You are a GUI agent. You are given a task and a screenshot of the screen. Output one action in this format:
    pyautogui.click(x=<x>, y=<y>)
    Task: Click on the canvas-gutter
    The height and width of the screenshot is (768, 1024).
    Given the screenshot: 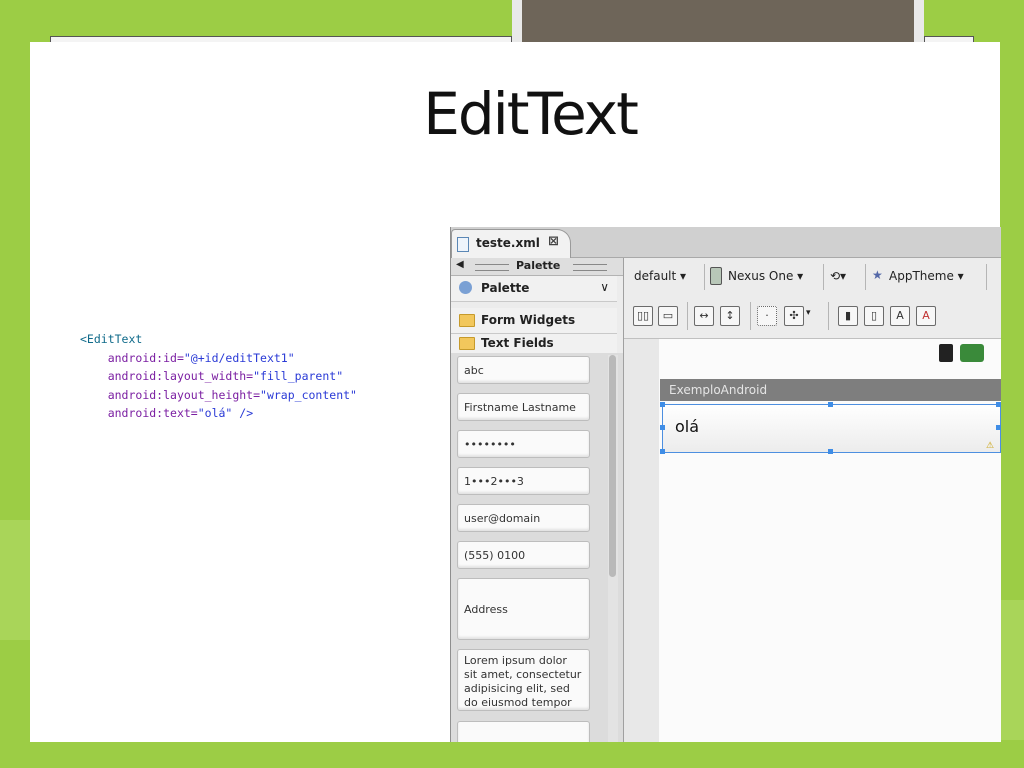 What is the action you would take?
    pyautogui.click(x=641, y=540)
    